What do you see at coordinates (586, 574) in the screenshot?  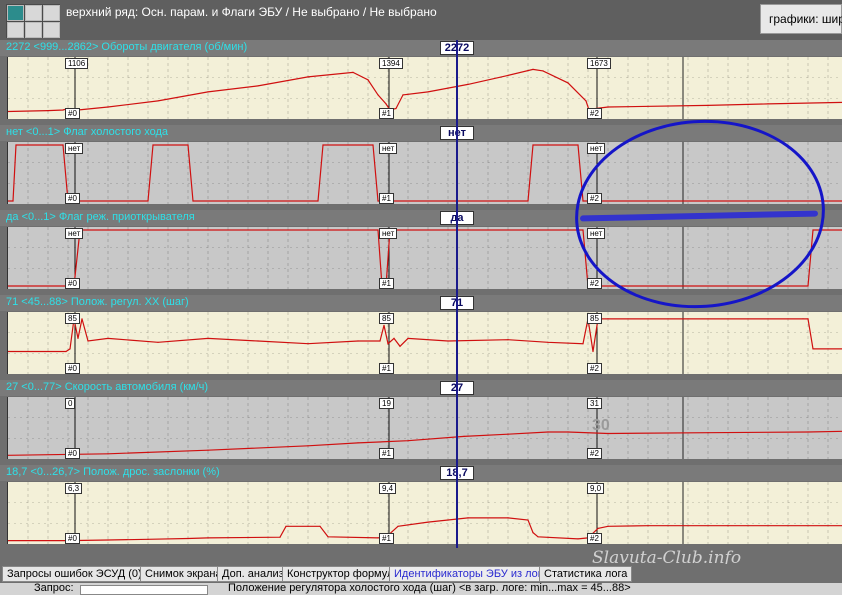 I see `tab-log-stats: Статистика лога` at bounding box center [586, 574].